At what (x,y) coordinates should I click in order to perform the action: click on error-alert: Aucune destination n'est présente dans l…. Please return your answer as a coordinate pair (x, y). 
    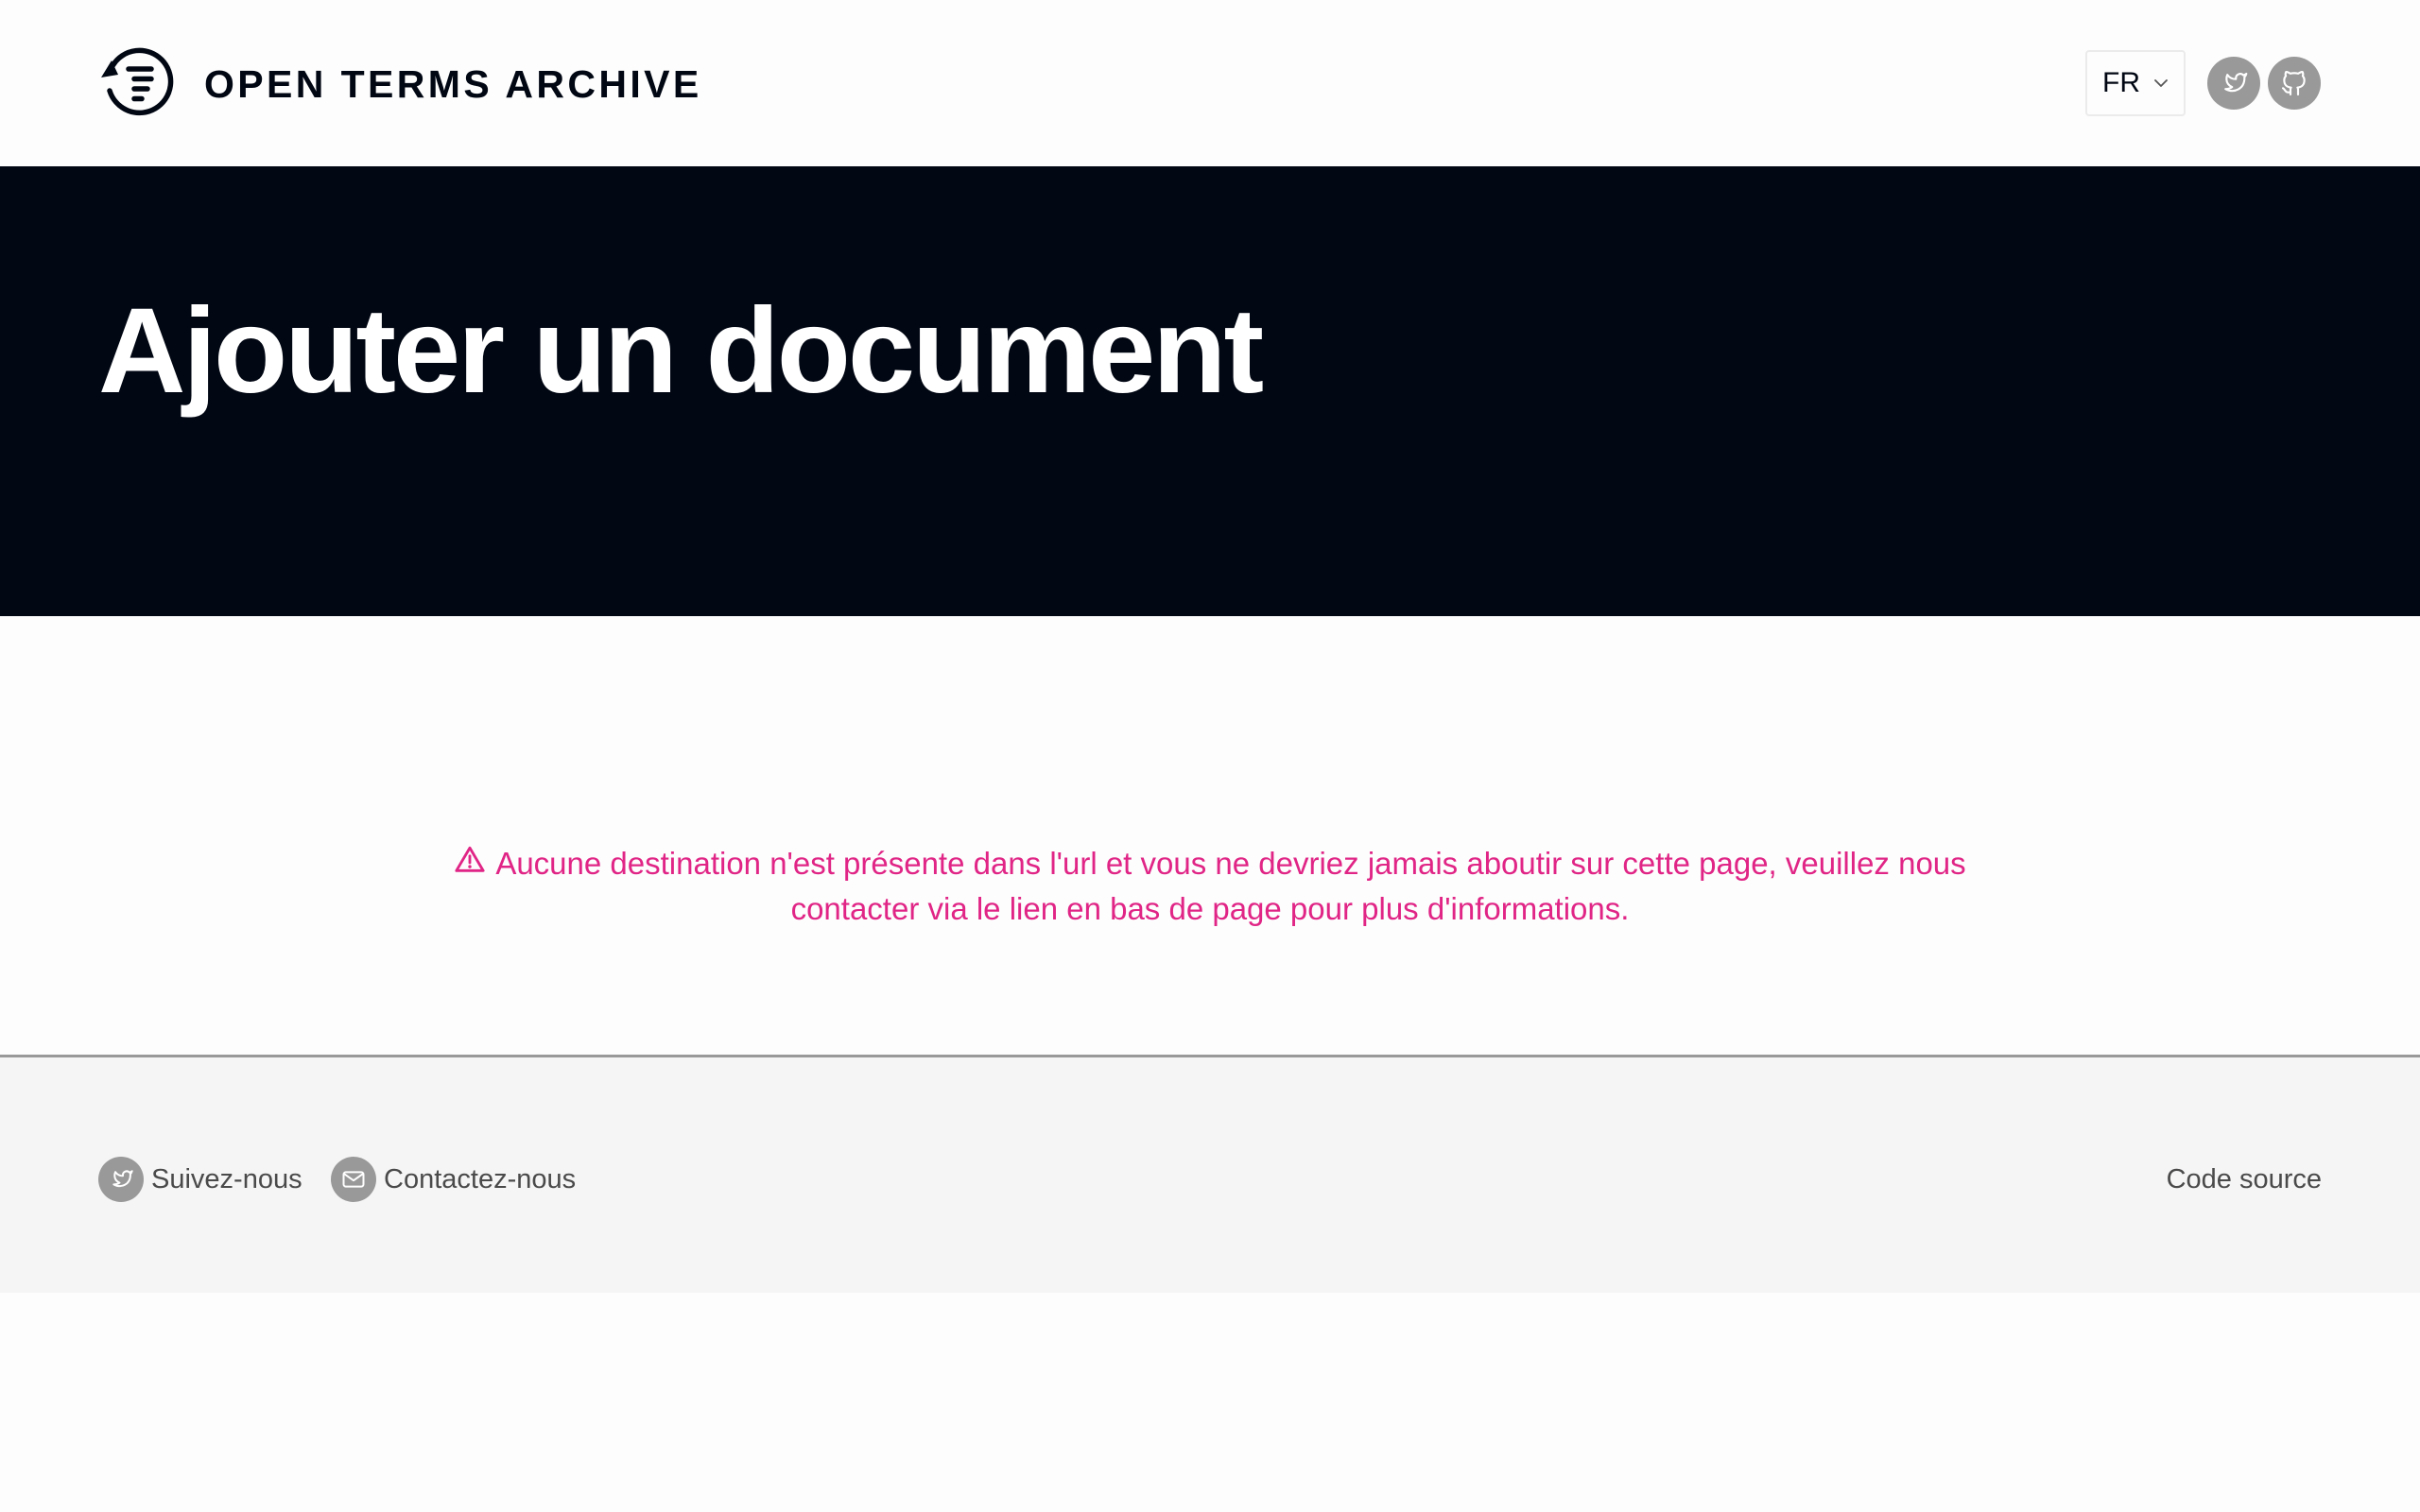
    Looking at the image, I should click on (1210, 886).